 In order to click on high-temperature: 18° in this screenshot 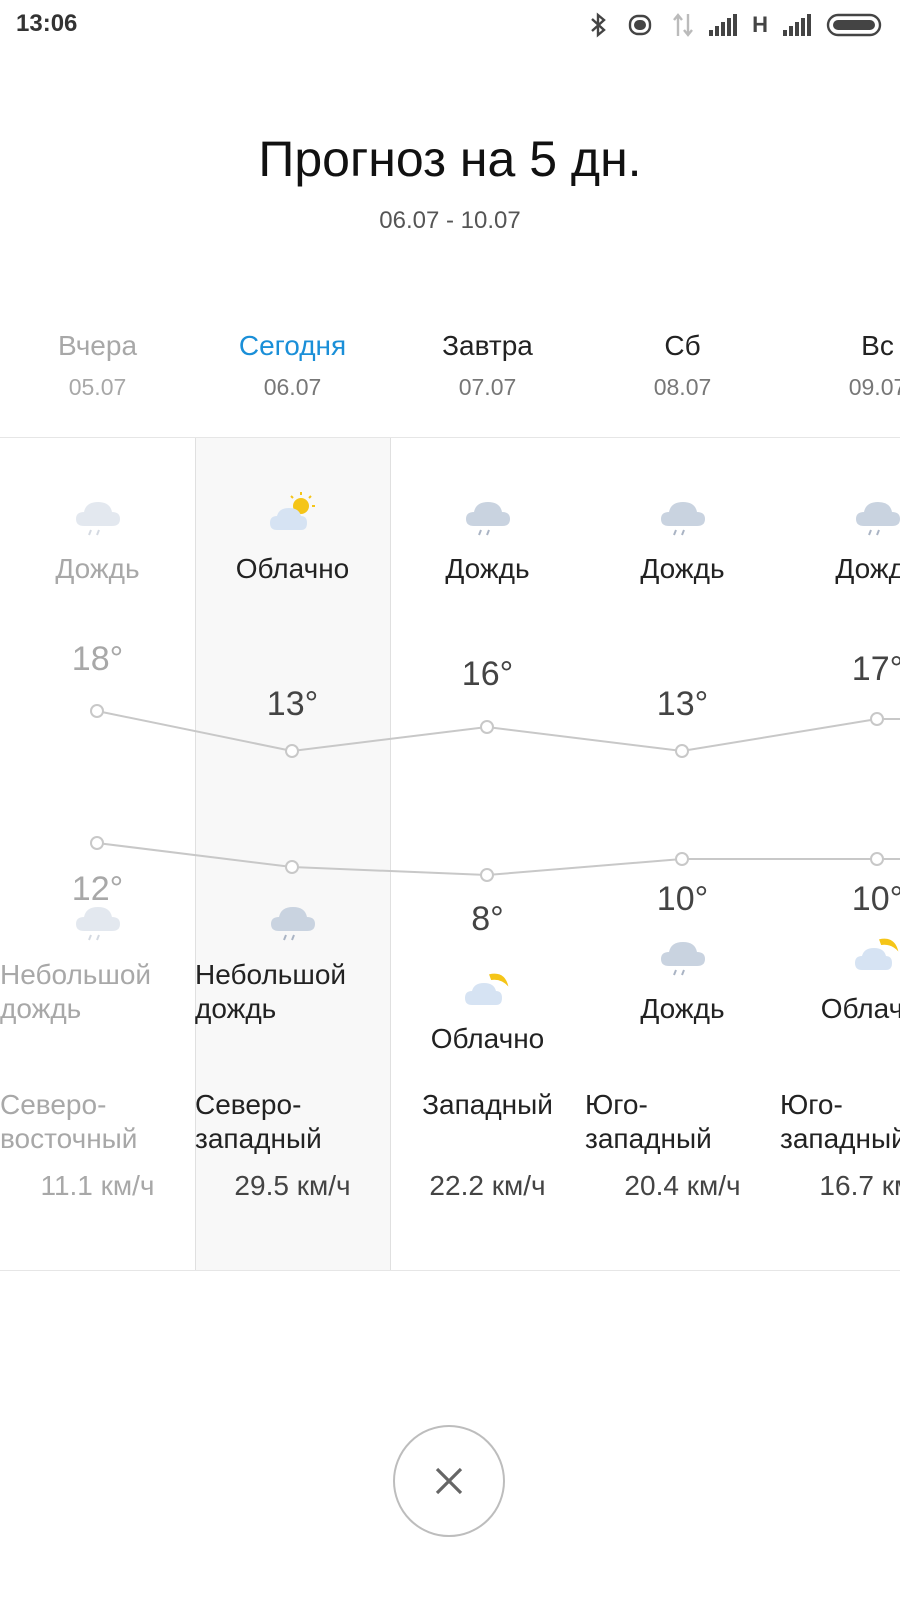, I will do `click(97, 659)`.